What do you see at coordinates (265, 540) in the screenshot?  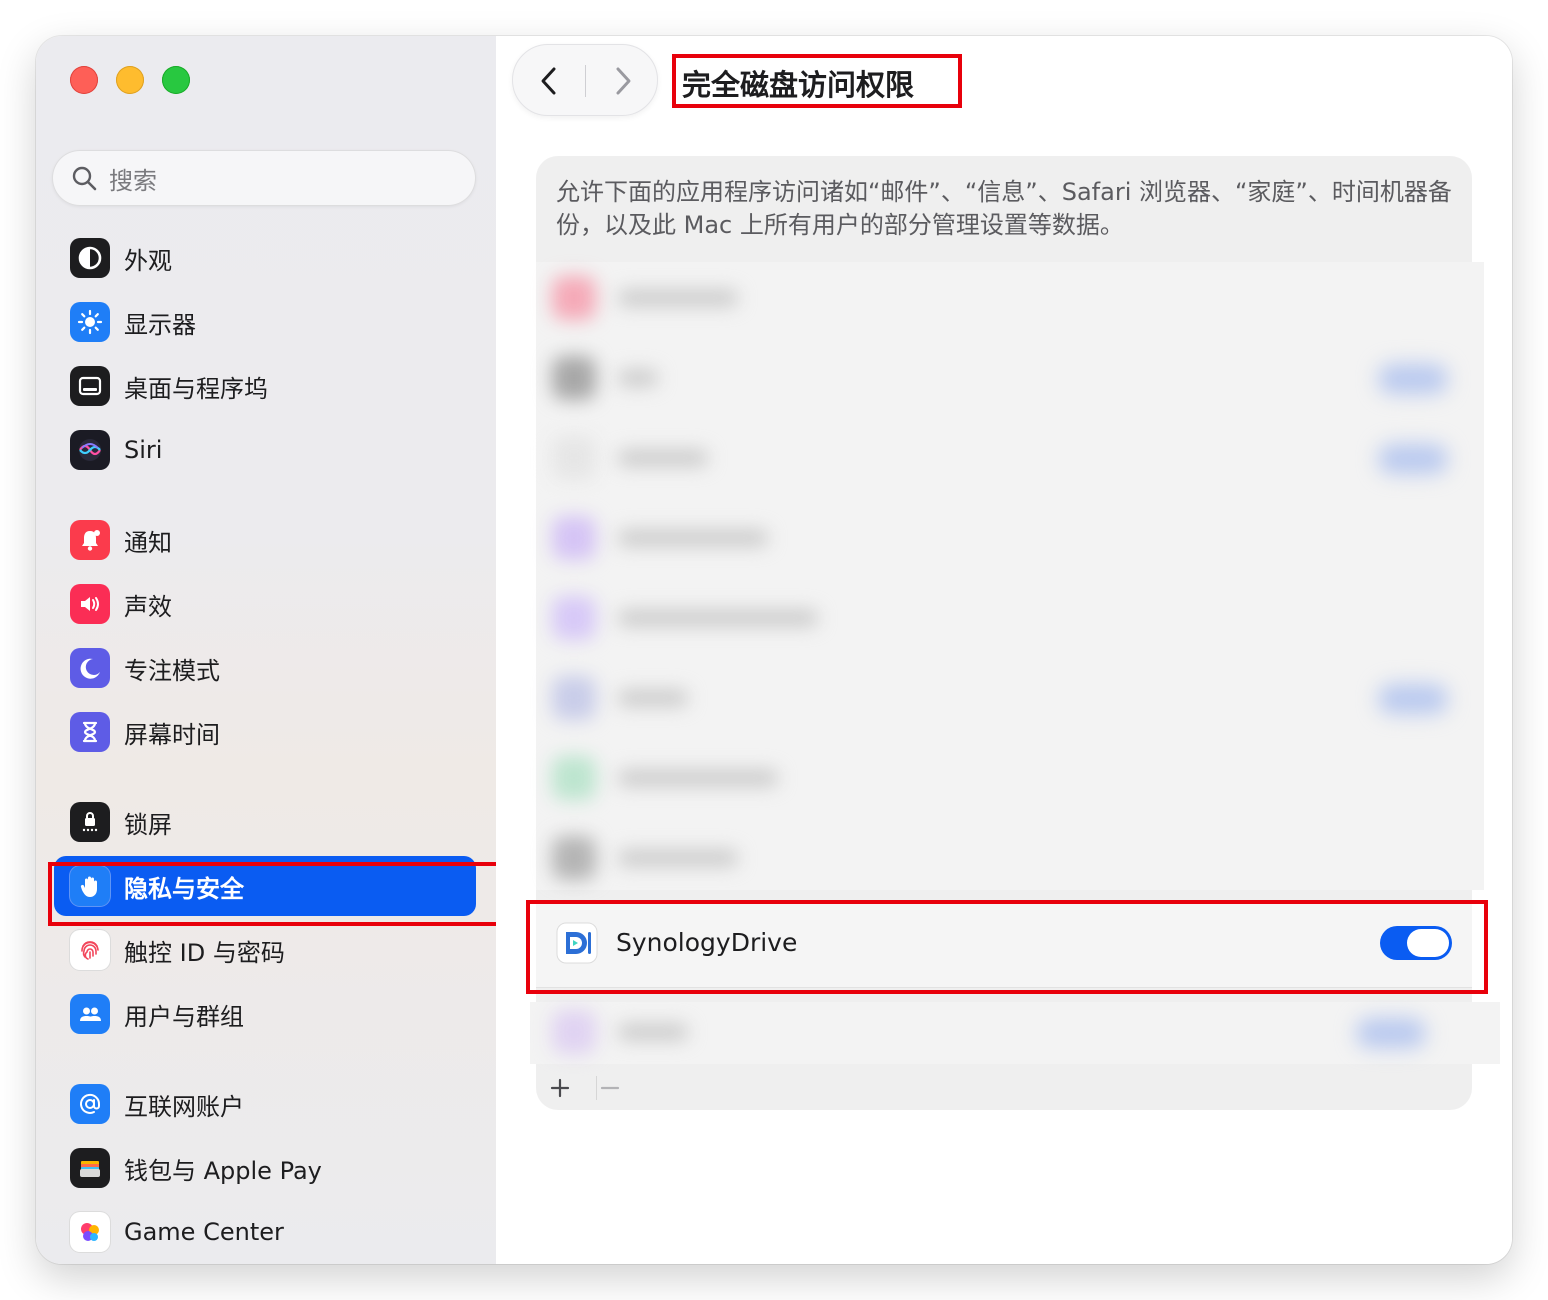 I see `sidebar-item-notifications: 通知` at bounding box center [265, 540].